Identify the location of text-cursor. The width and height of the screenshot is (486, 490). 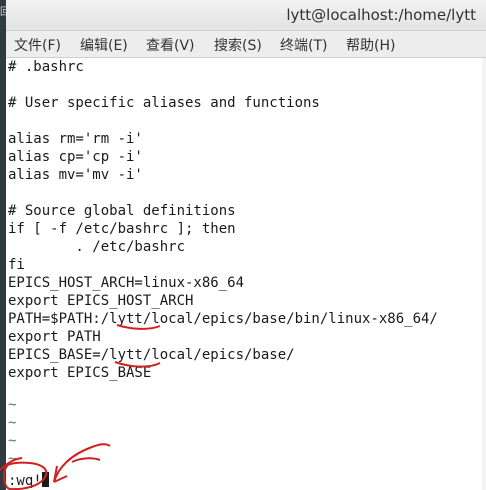
(45, 479).